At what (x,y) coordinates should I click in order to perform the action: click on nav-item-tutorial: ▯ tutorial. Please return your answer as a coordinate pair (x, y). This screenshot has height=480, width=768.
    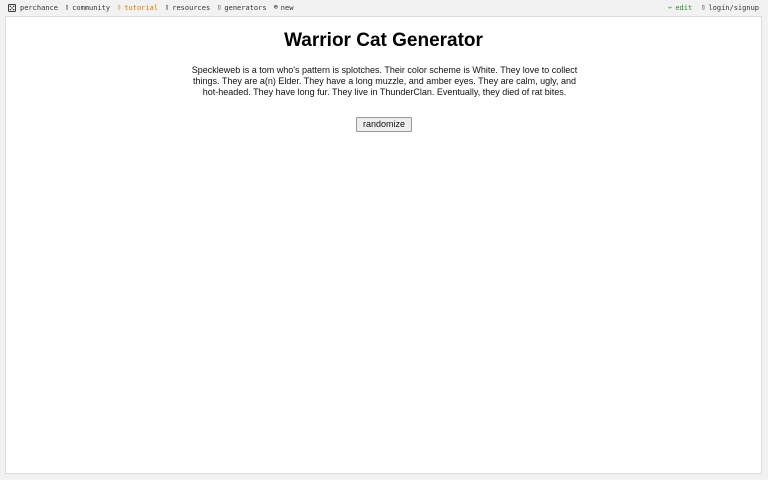
    Looking at the image, I should click on (137, 8).